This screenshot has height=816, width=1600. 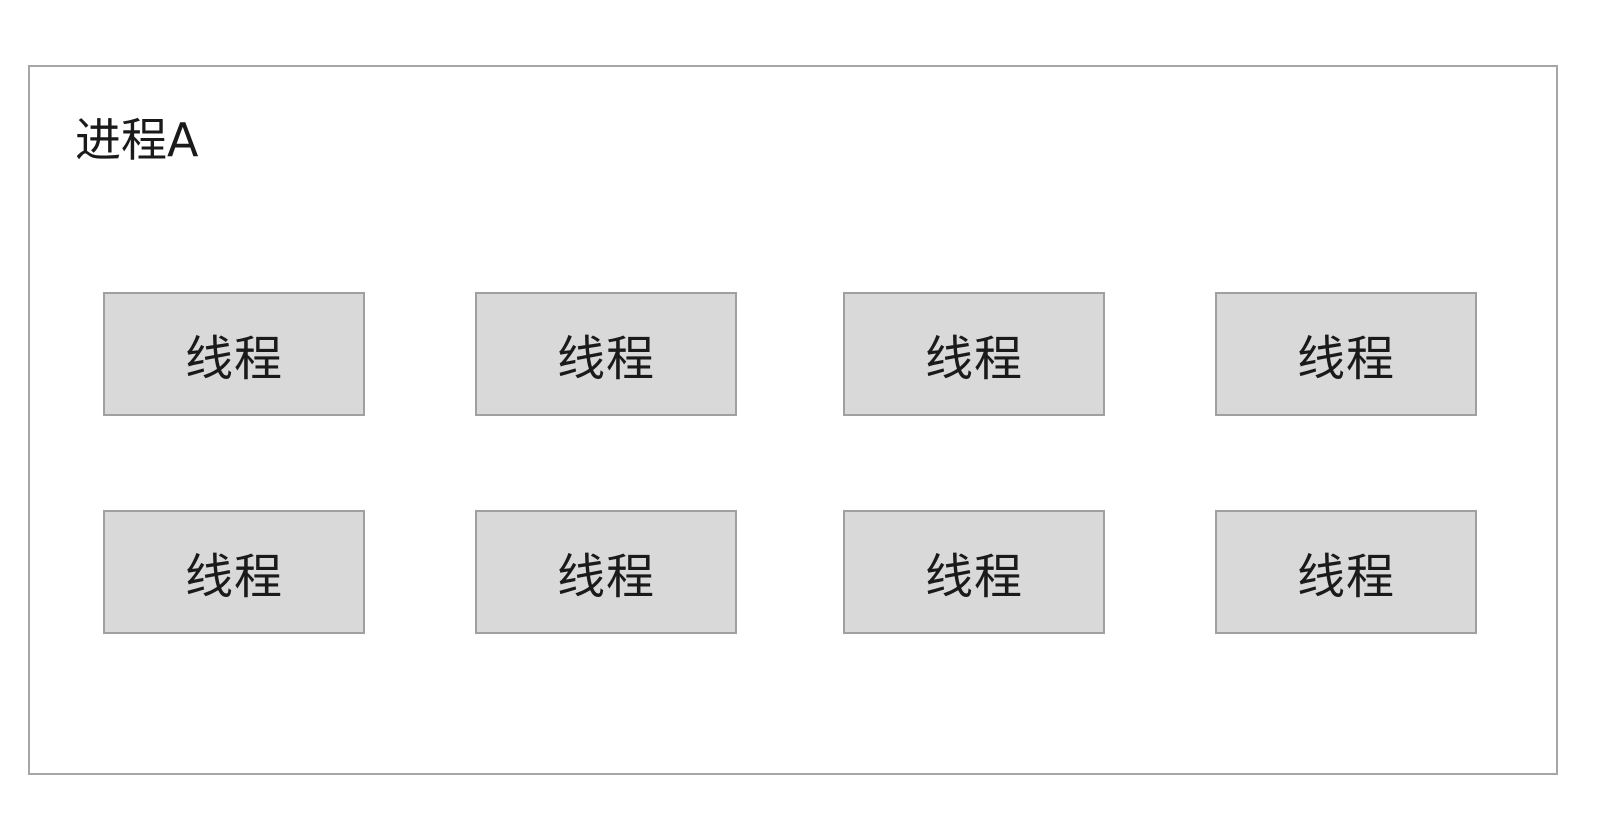 I want to click on process-title: 进程A, so click(x=137, y=140).